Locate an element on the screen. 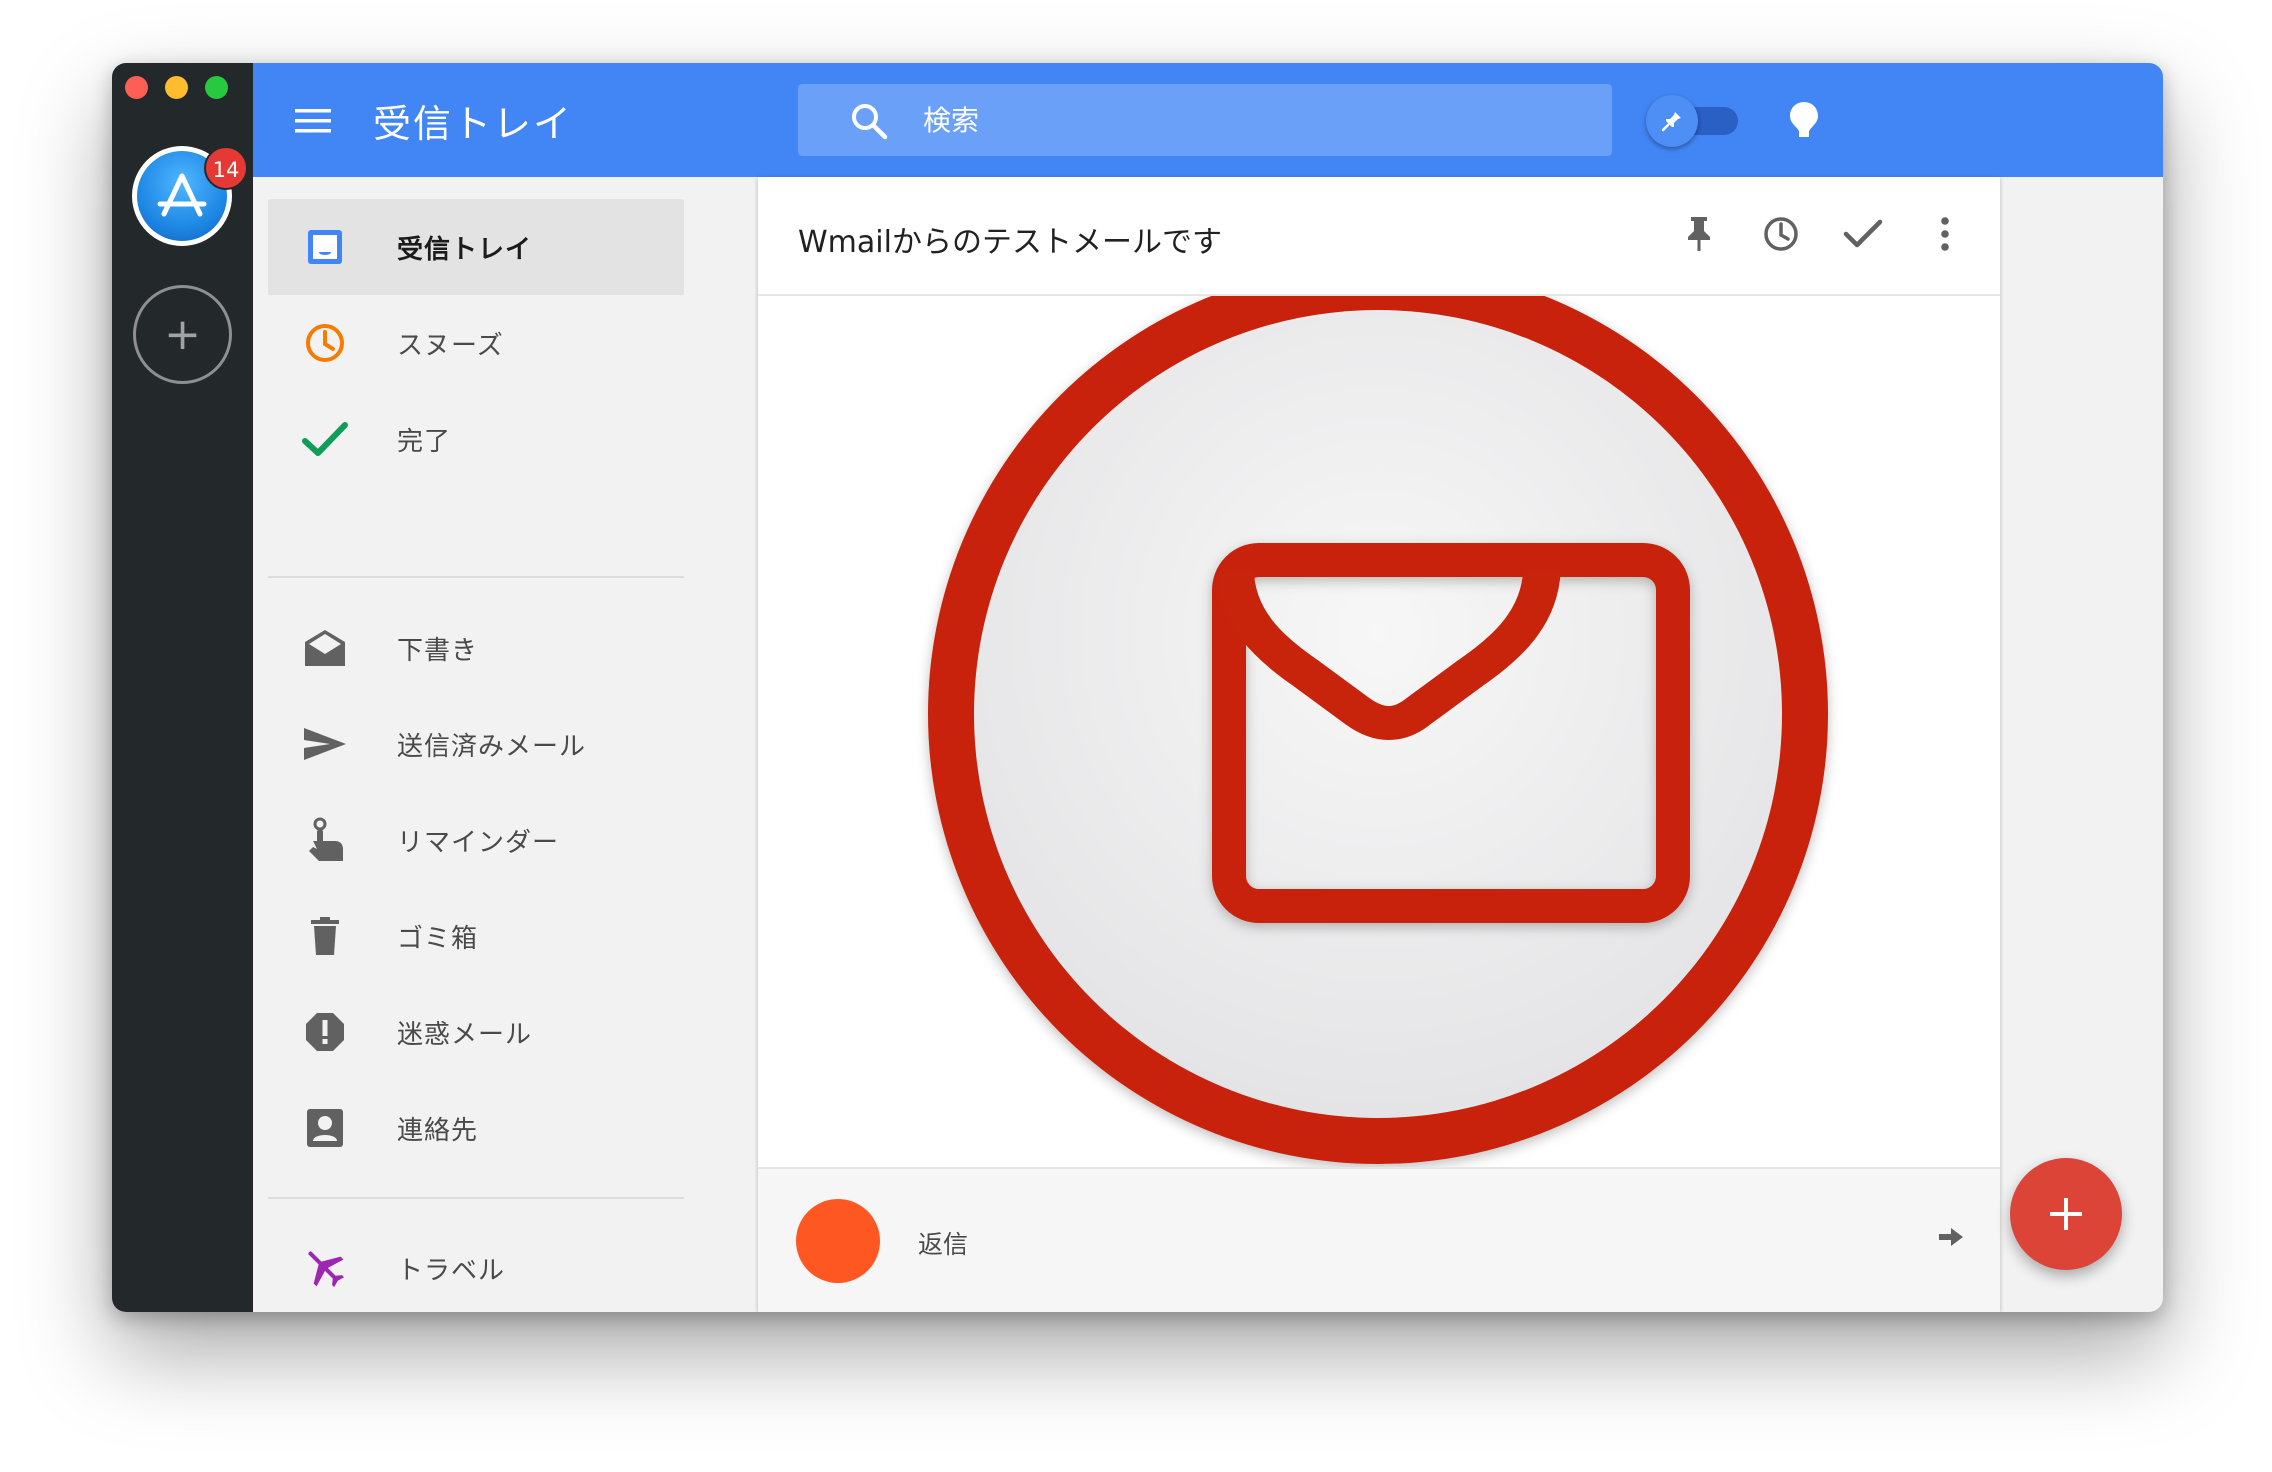  inbox-icon is located at coordinates (325, 247).